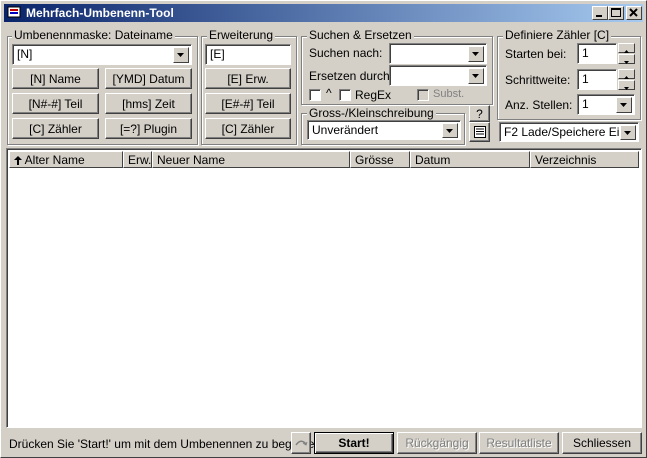 The height and width of the screenshot is (458, 647). I want to click on undo-icon, so click(301, 443).